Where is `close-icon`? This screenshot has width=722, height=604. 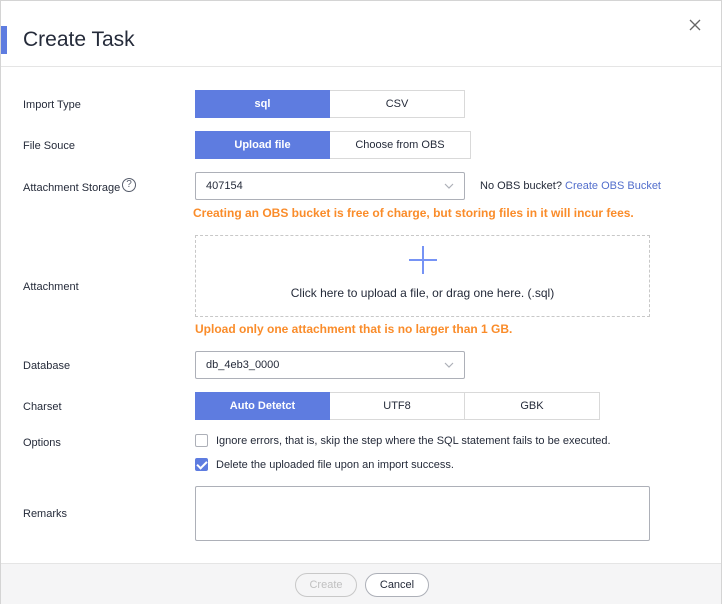 close-icon is located at coordinates (695, 27).